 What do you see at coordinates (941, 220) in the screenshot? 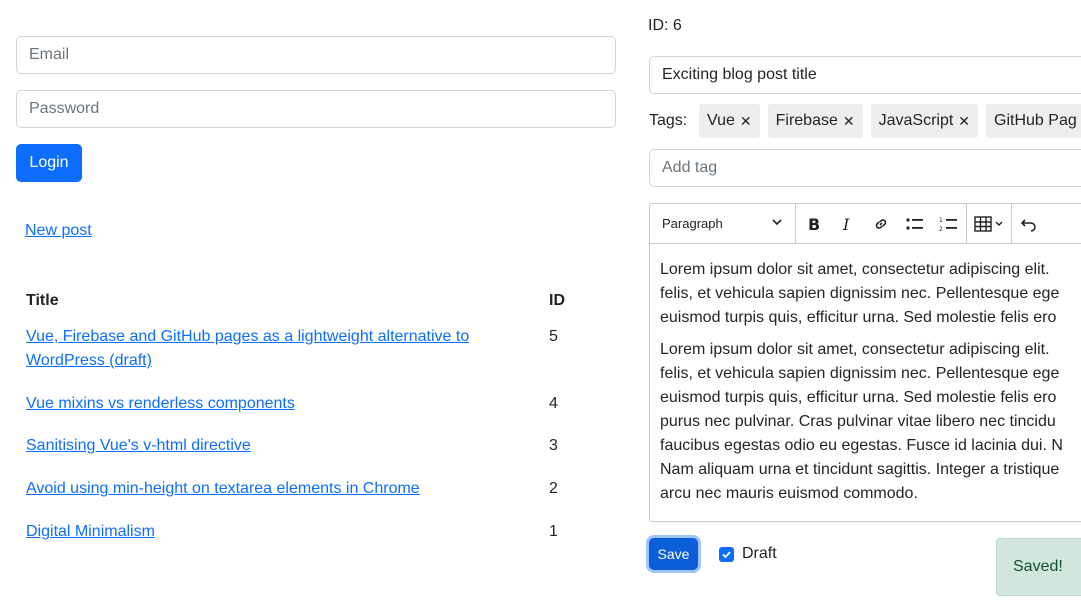
I see `svg-text: 1` at bounding box center [941, 220].